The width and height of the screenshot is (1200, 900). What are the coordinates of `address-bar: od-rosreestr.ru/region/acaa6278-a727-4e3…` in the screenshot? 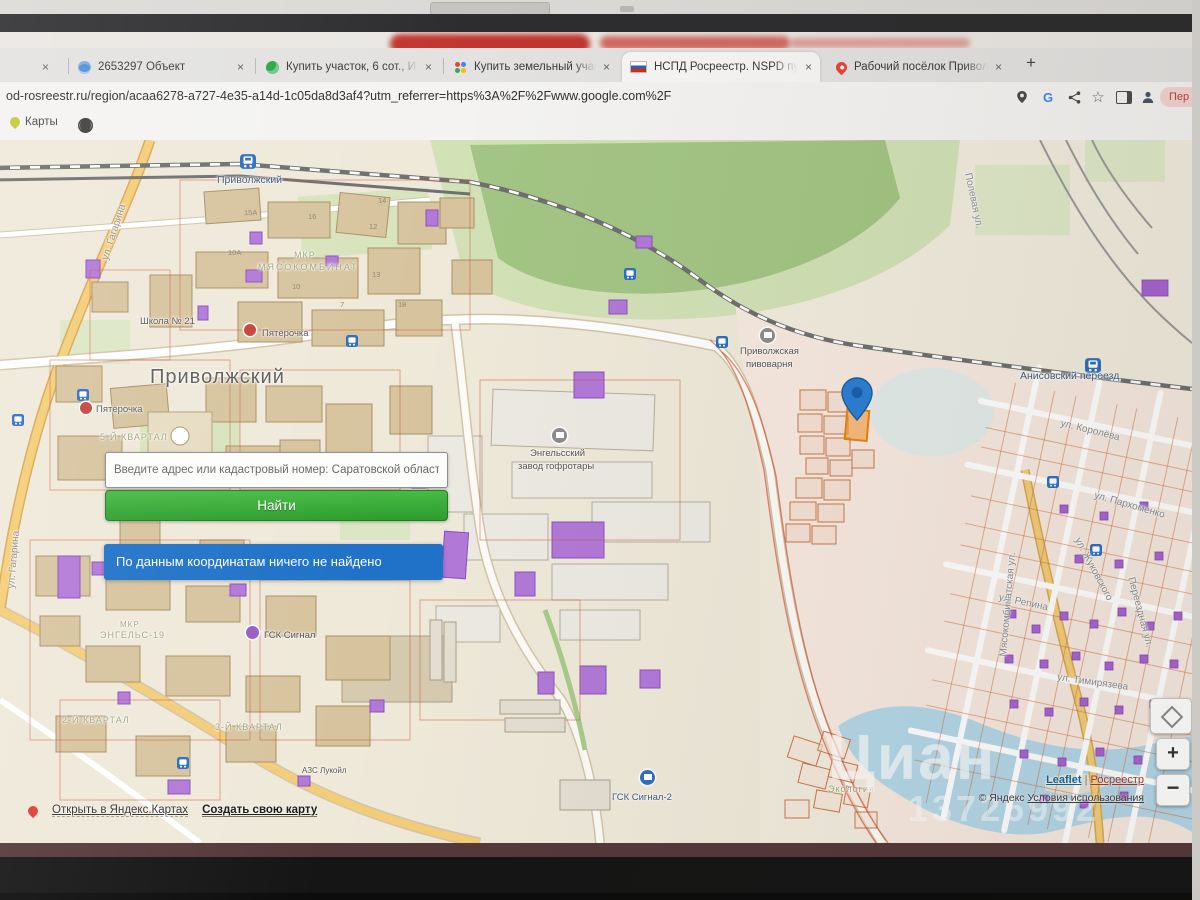 It's located at (600, 97).